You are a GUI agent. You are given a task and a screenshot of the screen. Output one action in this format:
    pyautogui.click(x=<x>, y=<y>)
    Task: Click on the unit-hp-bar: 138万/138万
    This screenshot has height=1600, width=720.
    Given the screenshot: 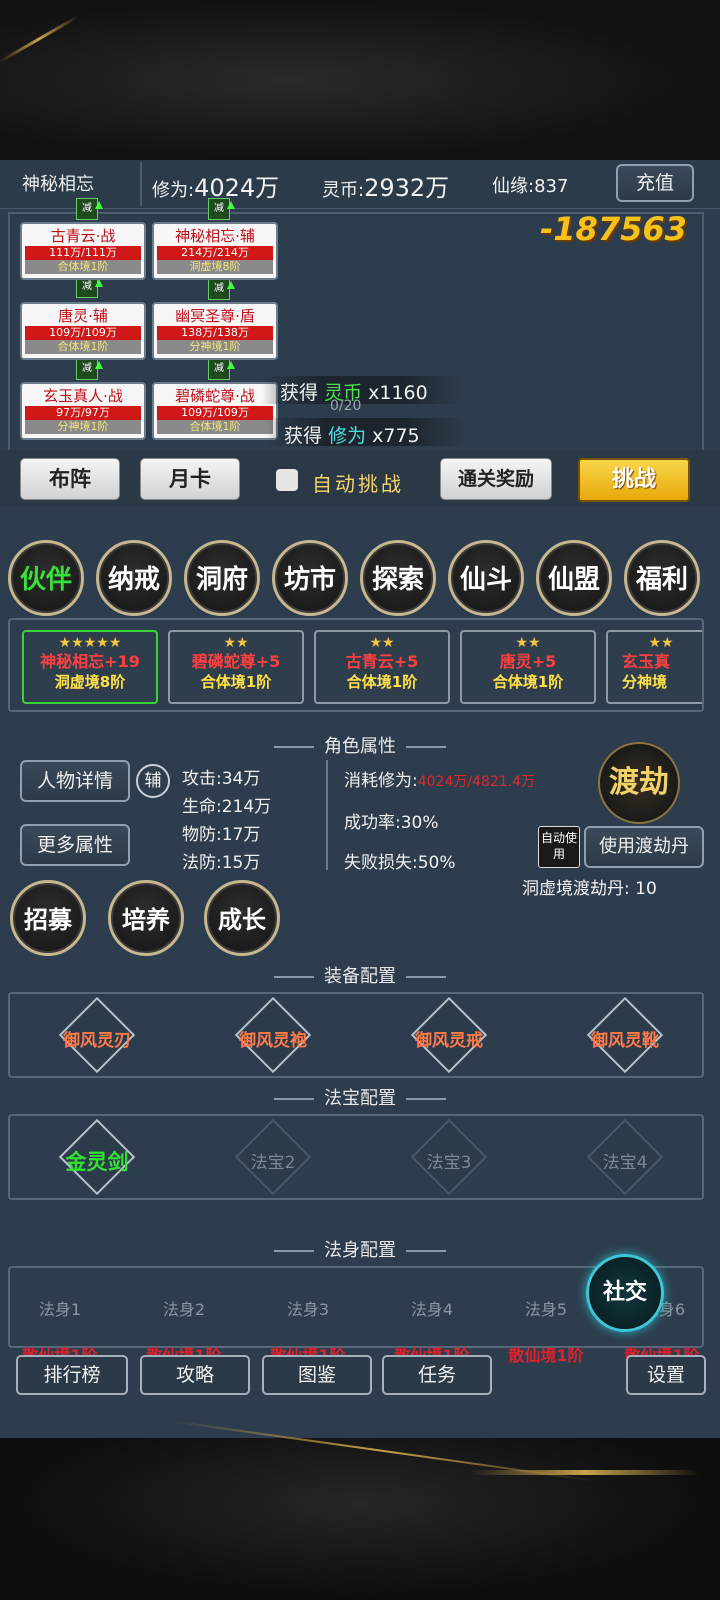 What is the action you would take?
    pyautogui.click(x=215, y=333)
    